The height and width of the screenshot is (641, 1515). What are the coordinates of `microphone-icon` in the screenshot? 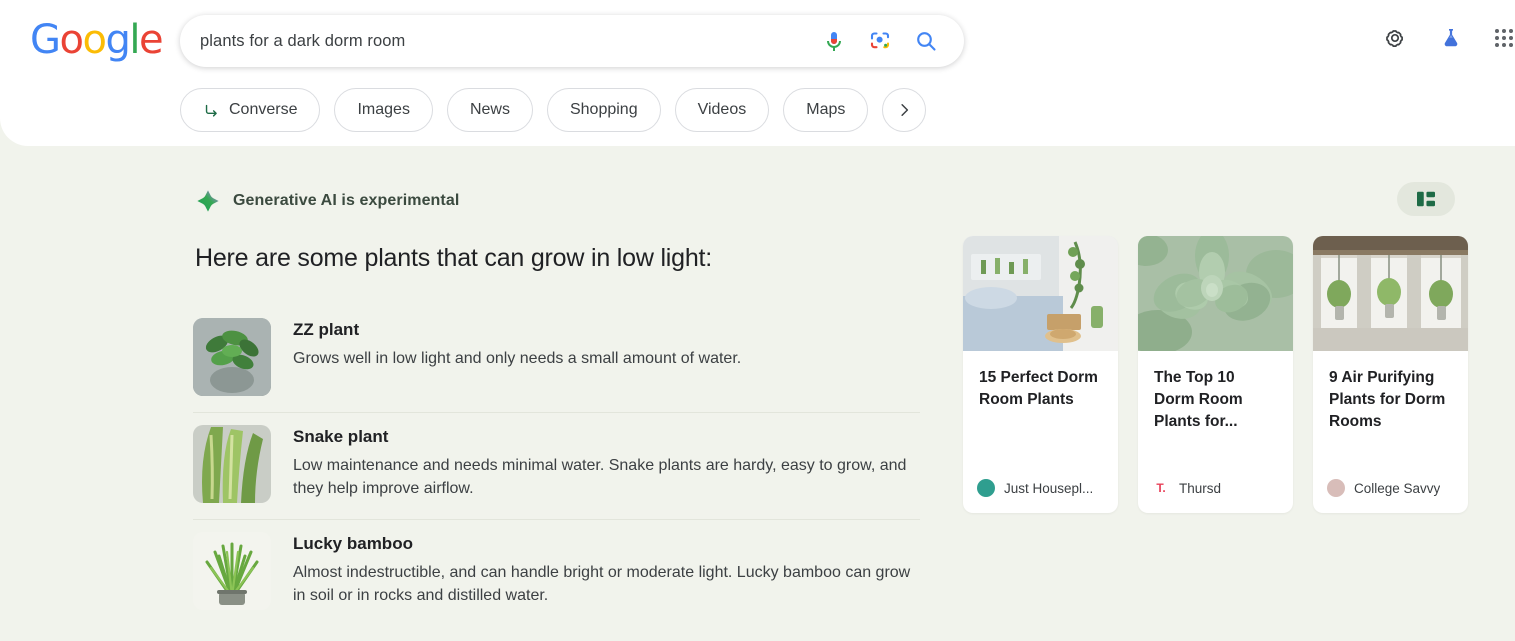 It's located at (834, 41).